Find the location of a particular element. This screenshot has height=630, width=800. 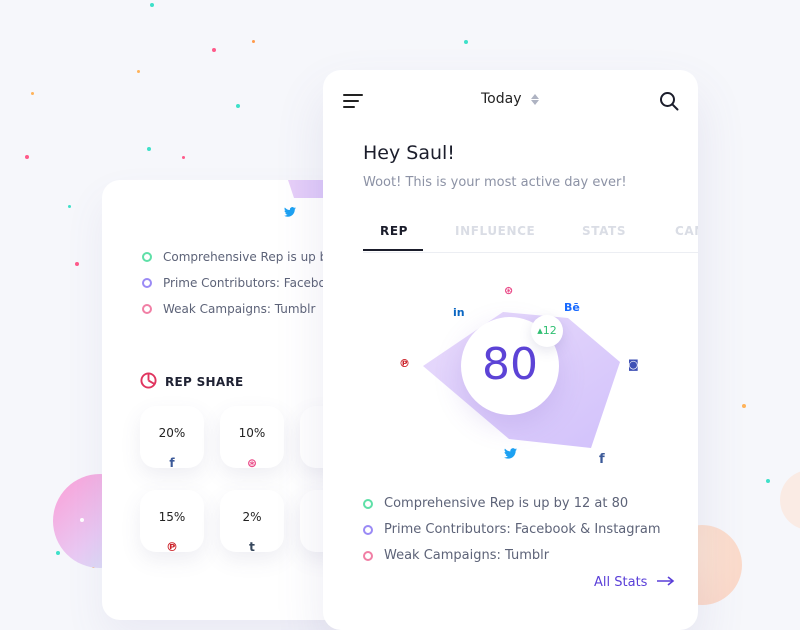

greeting: Hey Saul! is located at coordinates (409, 153).